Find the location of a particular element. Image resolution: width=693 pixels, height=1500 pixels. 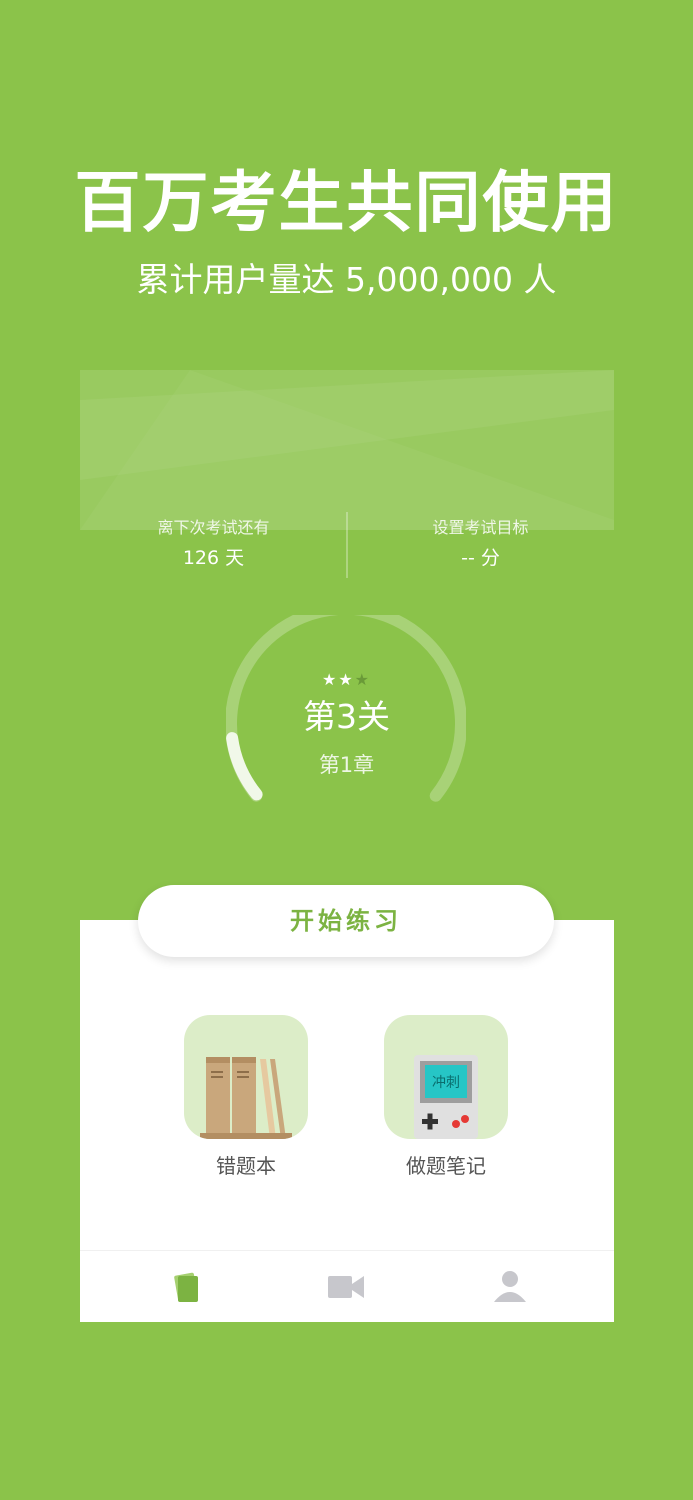

promo-subline: 累计用户量达 5,000,000 人 is located at coordinates (346, 279).